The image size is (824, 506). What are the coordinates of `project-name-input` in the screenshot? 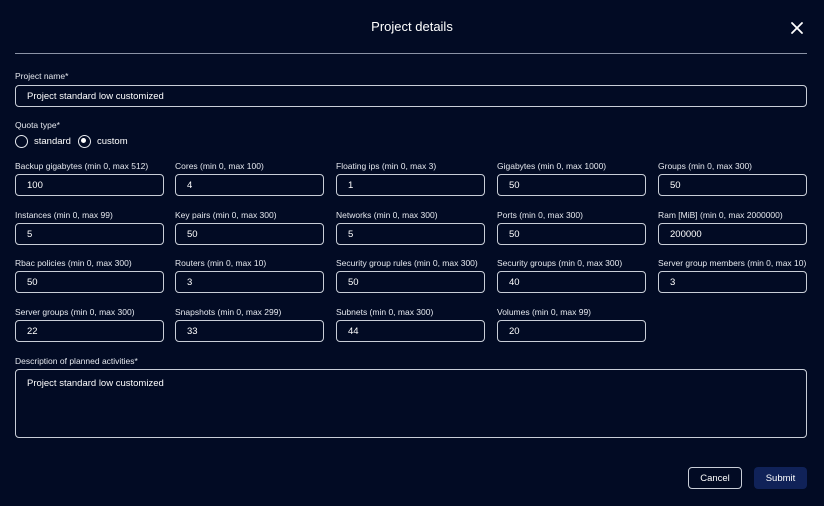 It's located at (411, 96).